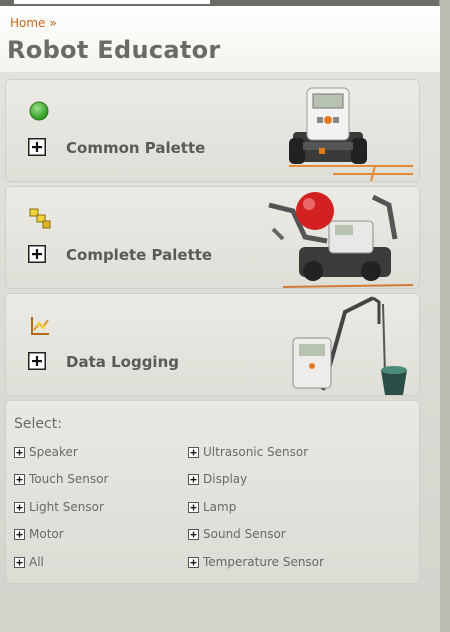 This screenshot has width=450, height=632. Describe the element at coordinates (444, 316) in the screenshot. I see `vertical-scrollbar` at that location.